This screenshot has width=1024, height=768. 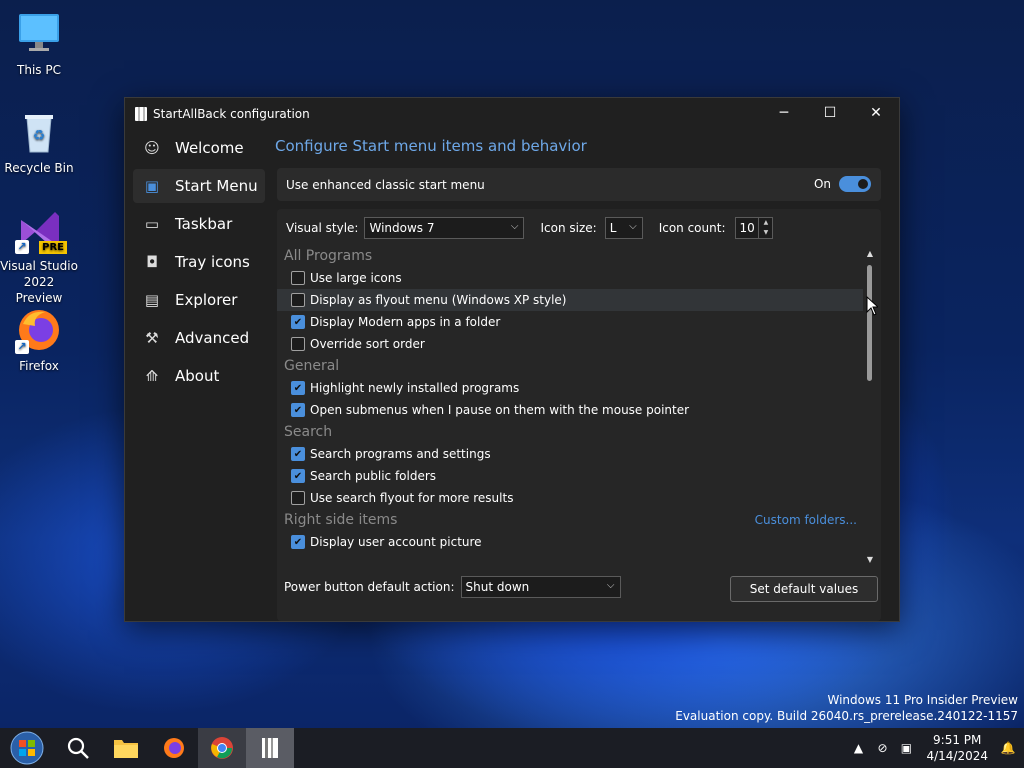 What do you see at coordinates (540, 587) in the screenshot?
I see `power-action-select: Shut down ⌵` at bounding box center [540, 587].